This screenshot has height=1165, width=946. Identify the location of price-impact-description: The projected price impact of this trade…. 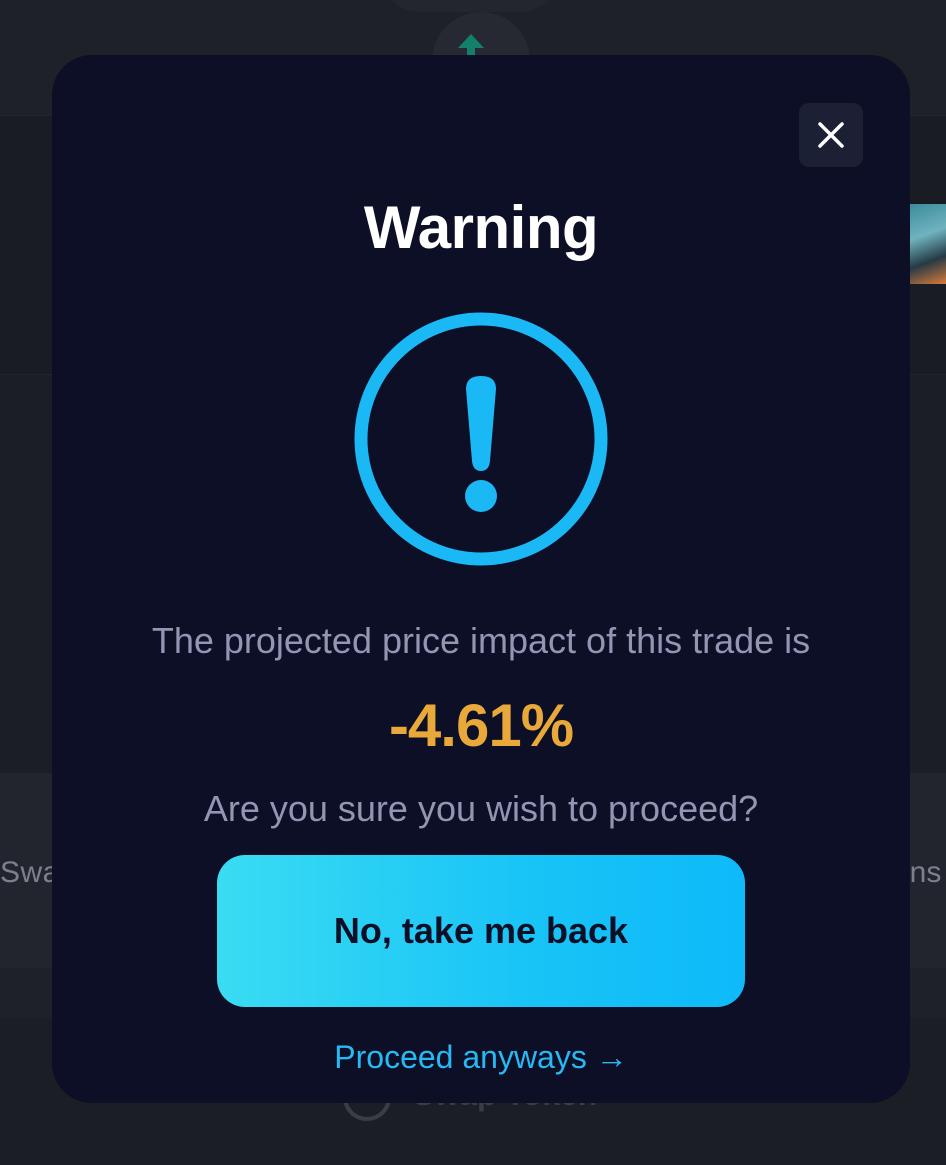
(481, 640).